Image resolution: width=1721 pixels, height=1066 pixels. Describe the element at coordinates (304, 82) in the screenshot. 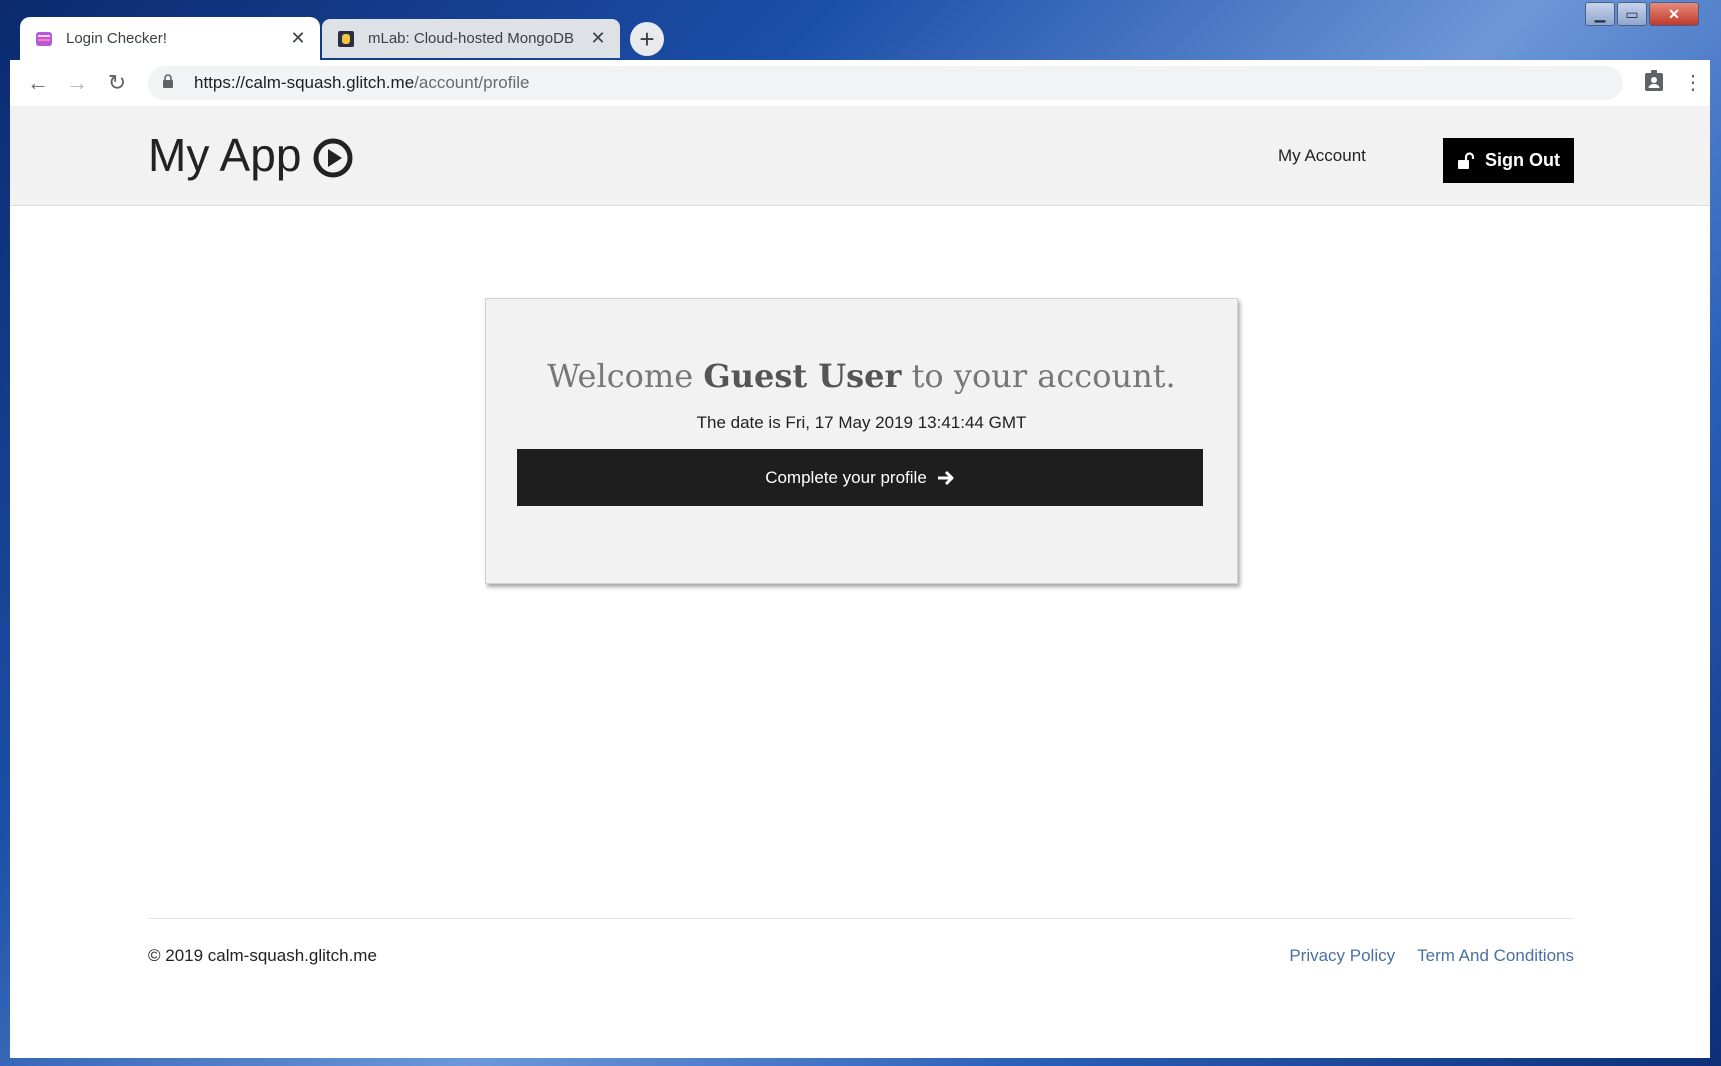

I see `url-host: https://calm-squash.glitch.me` at that location.